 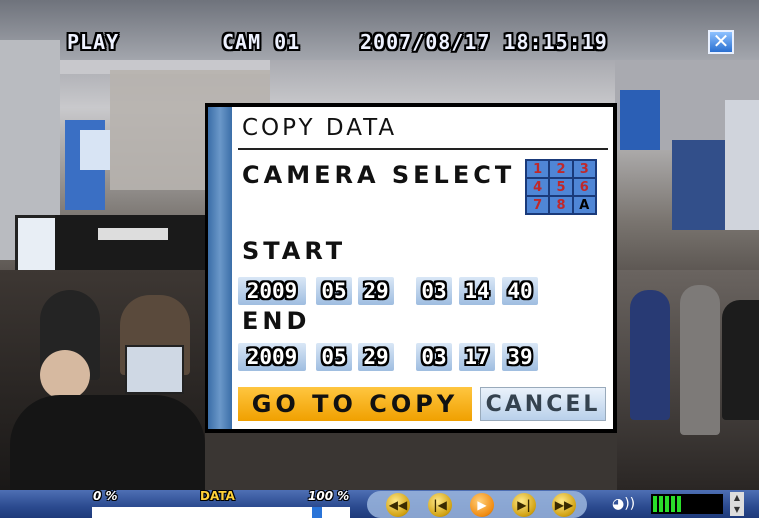 I want to click on end-day-field: 29, so click(x=376, y=357).